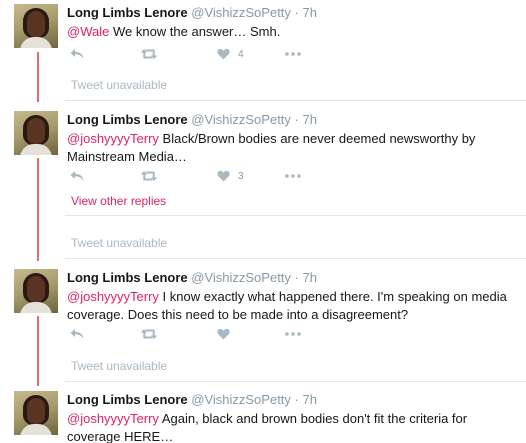  I want to click on tweet-text: @Wale We know the answer… Smh., so click(292, 32).